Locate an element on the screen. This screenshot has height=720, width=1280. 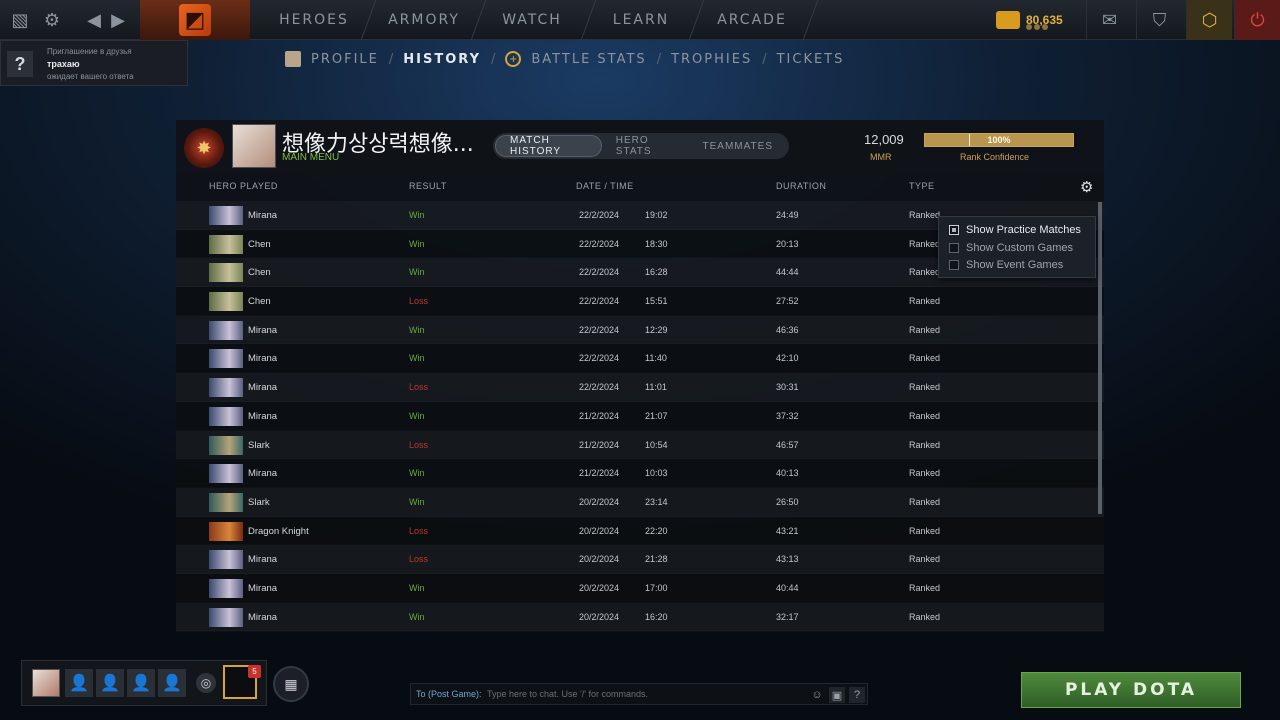
forward-arrow-icon: ▶ is located at coordinates (118, 20).